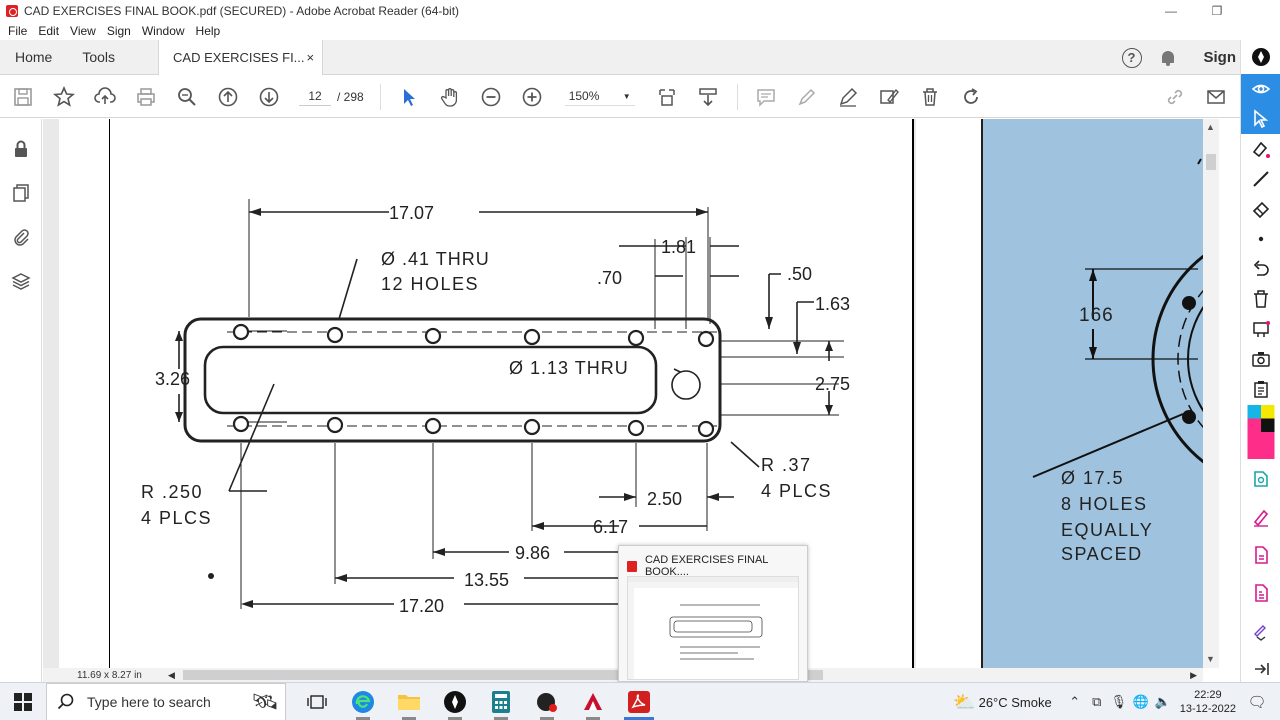  What do you see at coordinates (1117, 361) in the screenshot?
I see `cad-drawing-flange: 166 Ø 17.5 8 HOLES EQUALLY SPACED` at bounding box center [1117, 361].